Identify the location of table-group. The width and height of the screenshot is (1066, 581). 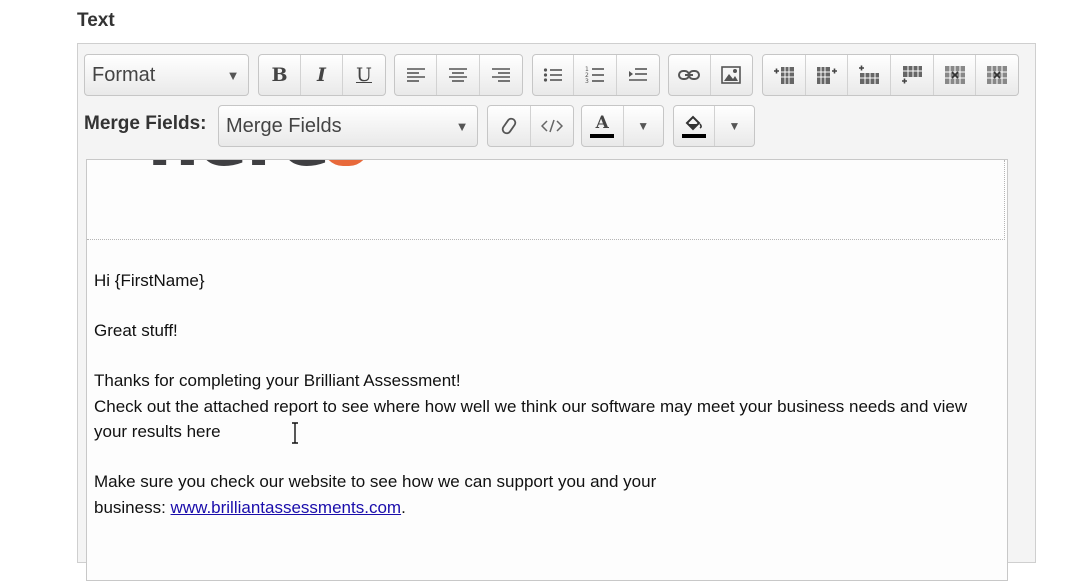
(890, 75).